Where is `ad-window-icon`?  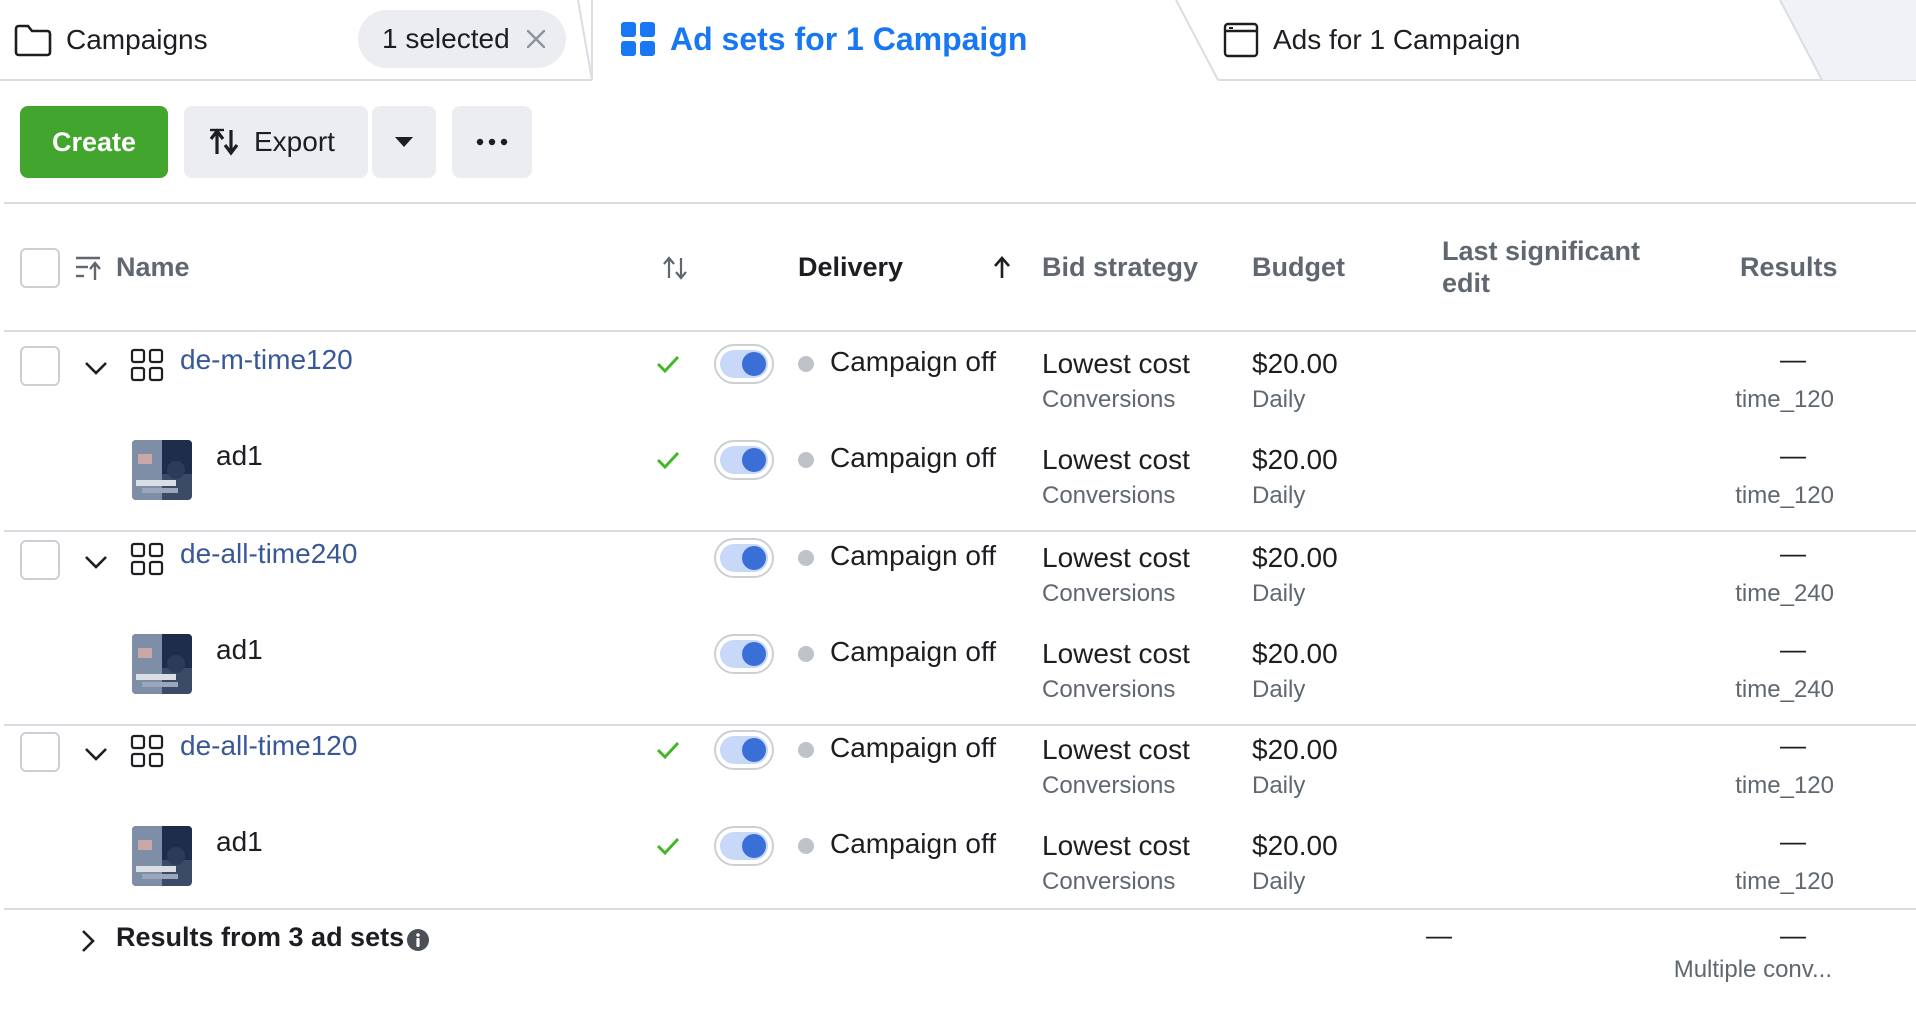
ad-window-icon is located at coordinates (1241, 40).